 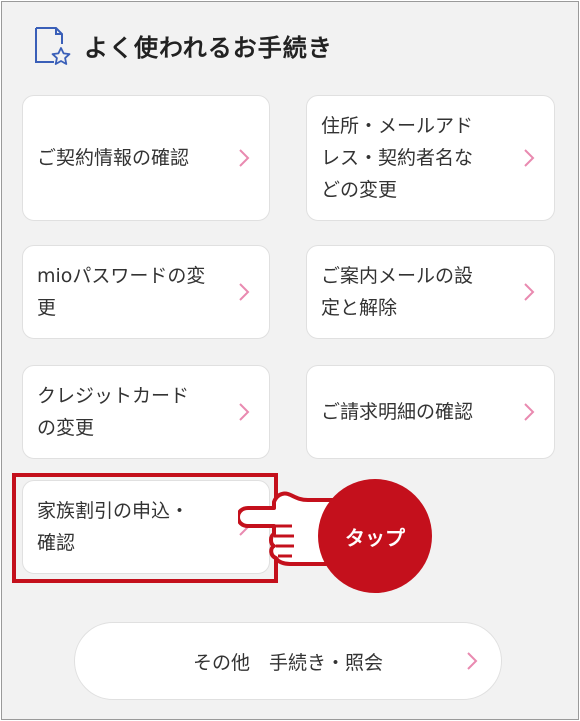 I want to click on tap-indicator: タップ, so click(x=375, y=536).